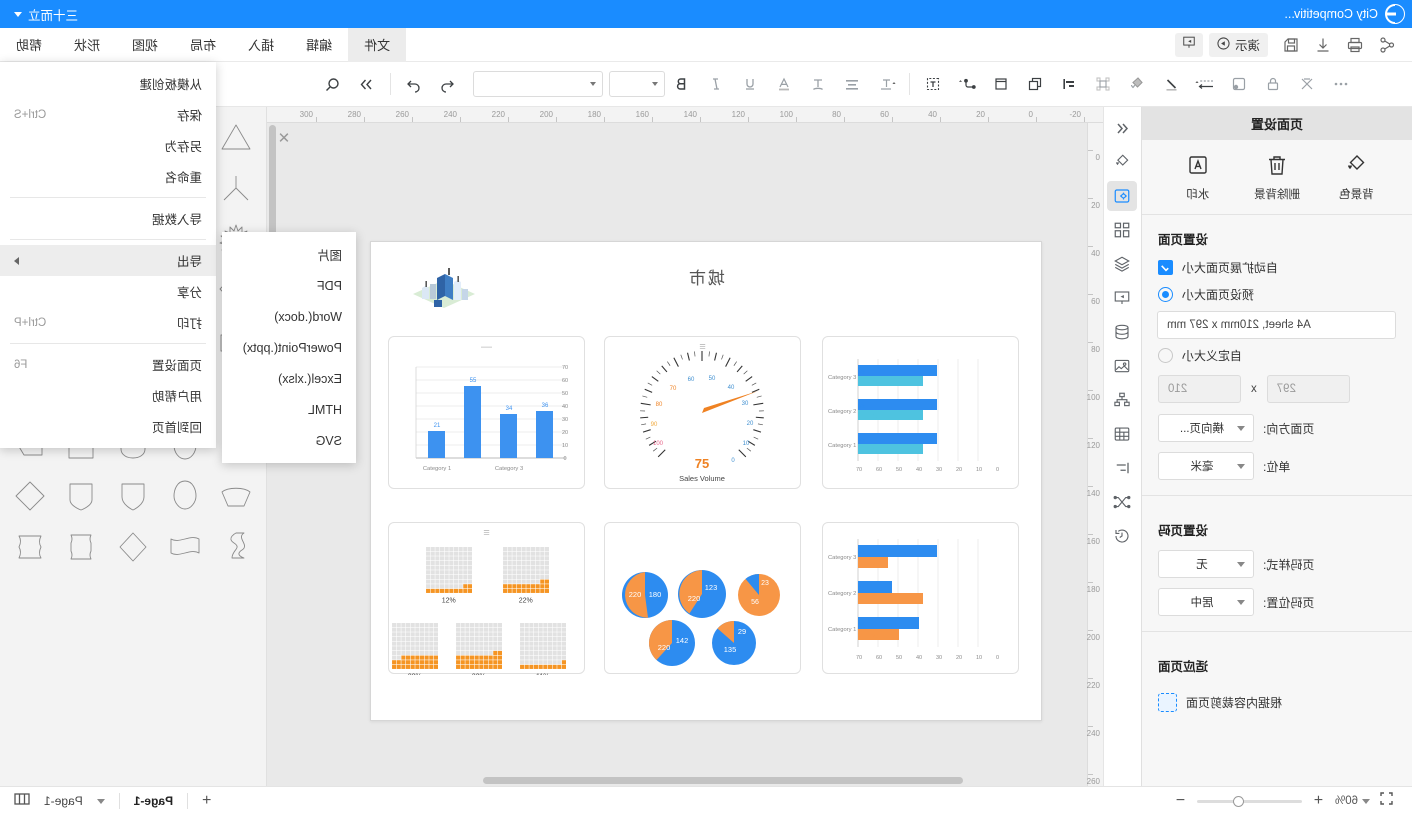 This screenshot has width=1412, height=815. Describe the element at coordinates (333, 84) in the screenshot. I see `search-icon` at that location.